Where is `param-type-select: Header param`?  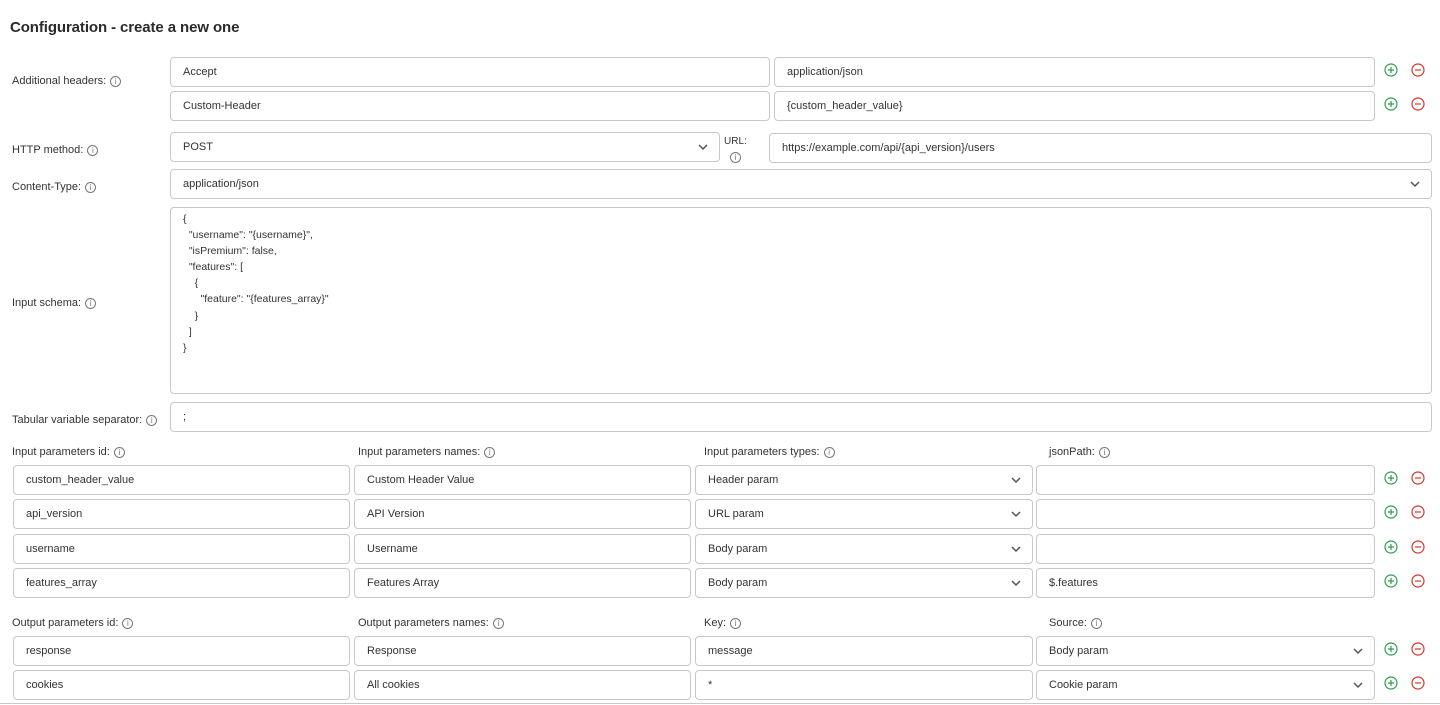 param-type-select: Header param is located at coordinates (864, 480).